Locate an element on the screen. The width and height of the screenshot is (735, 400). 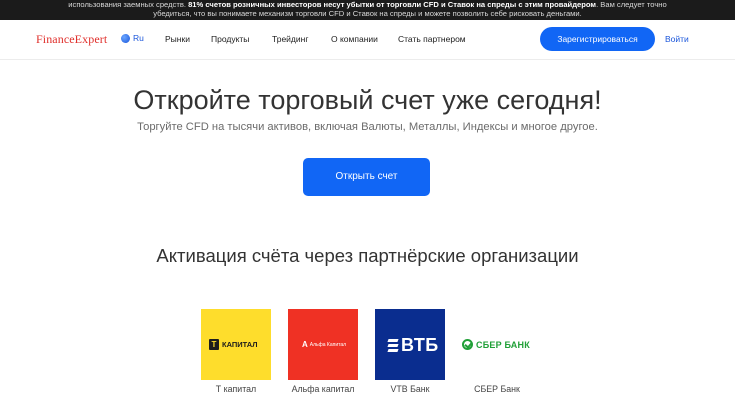
sber-logo: СБЕР БАНК is located at coordinates (497, 344).